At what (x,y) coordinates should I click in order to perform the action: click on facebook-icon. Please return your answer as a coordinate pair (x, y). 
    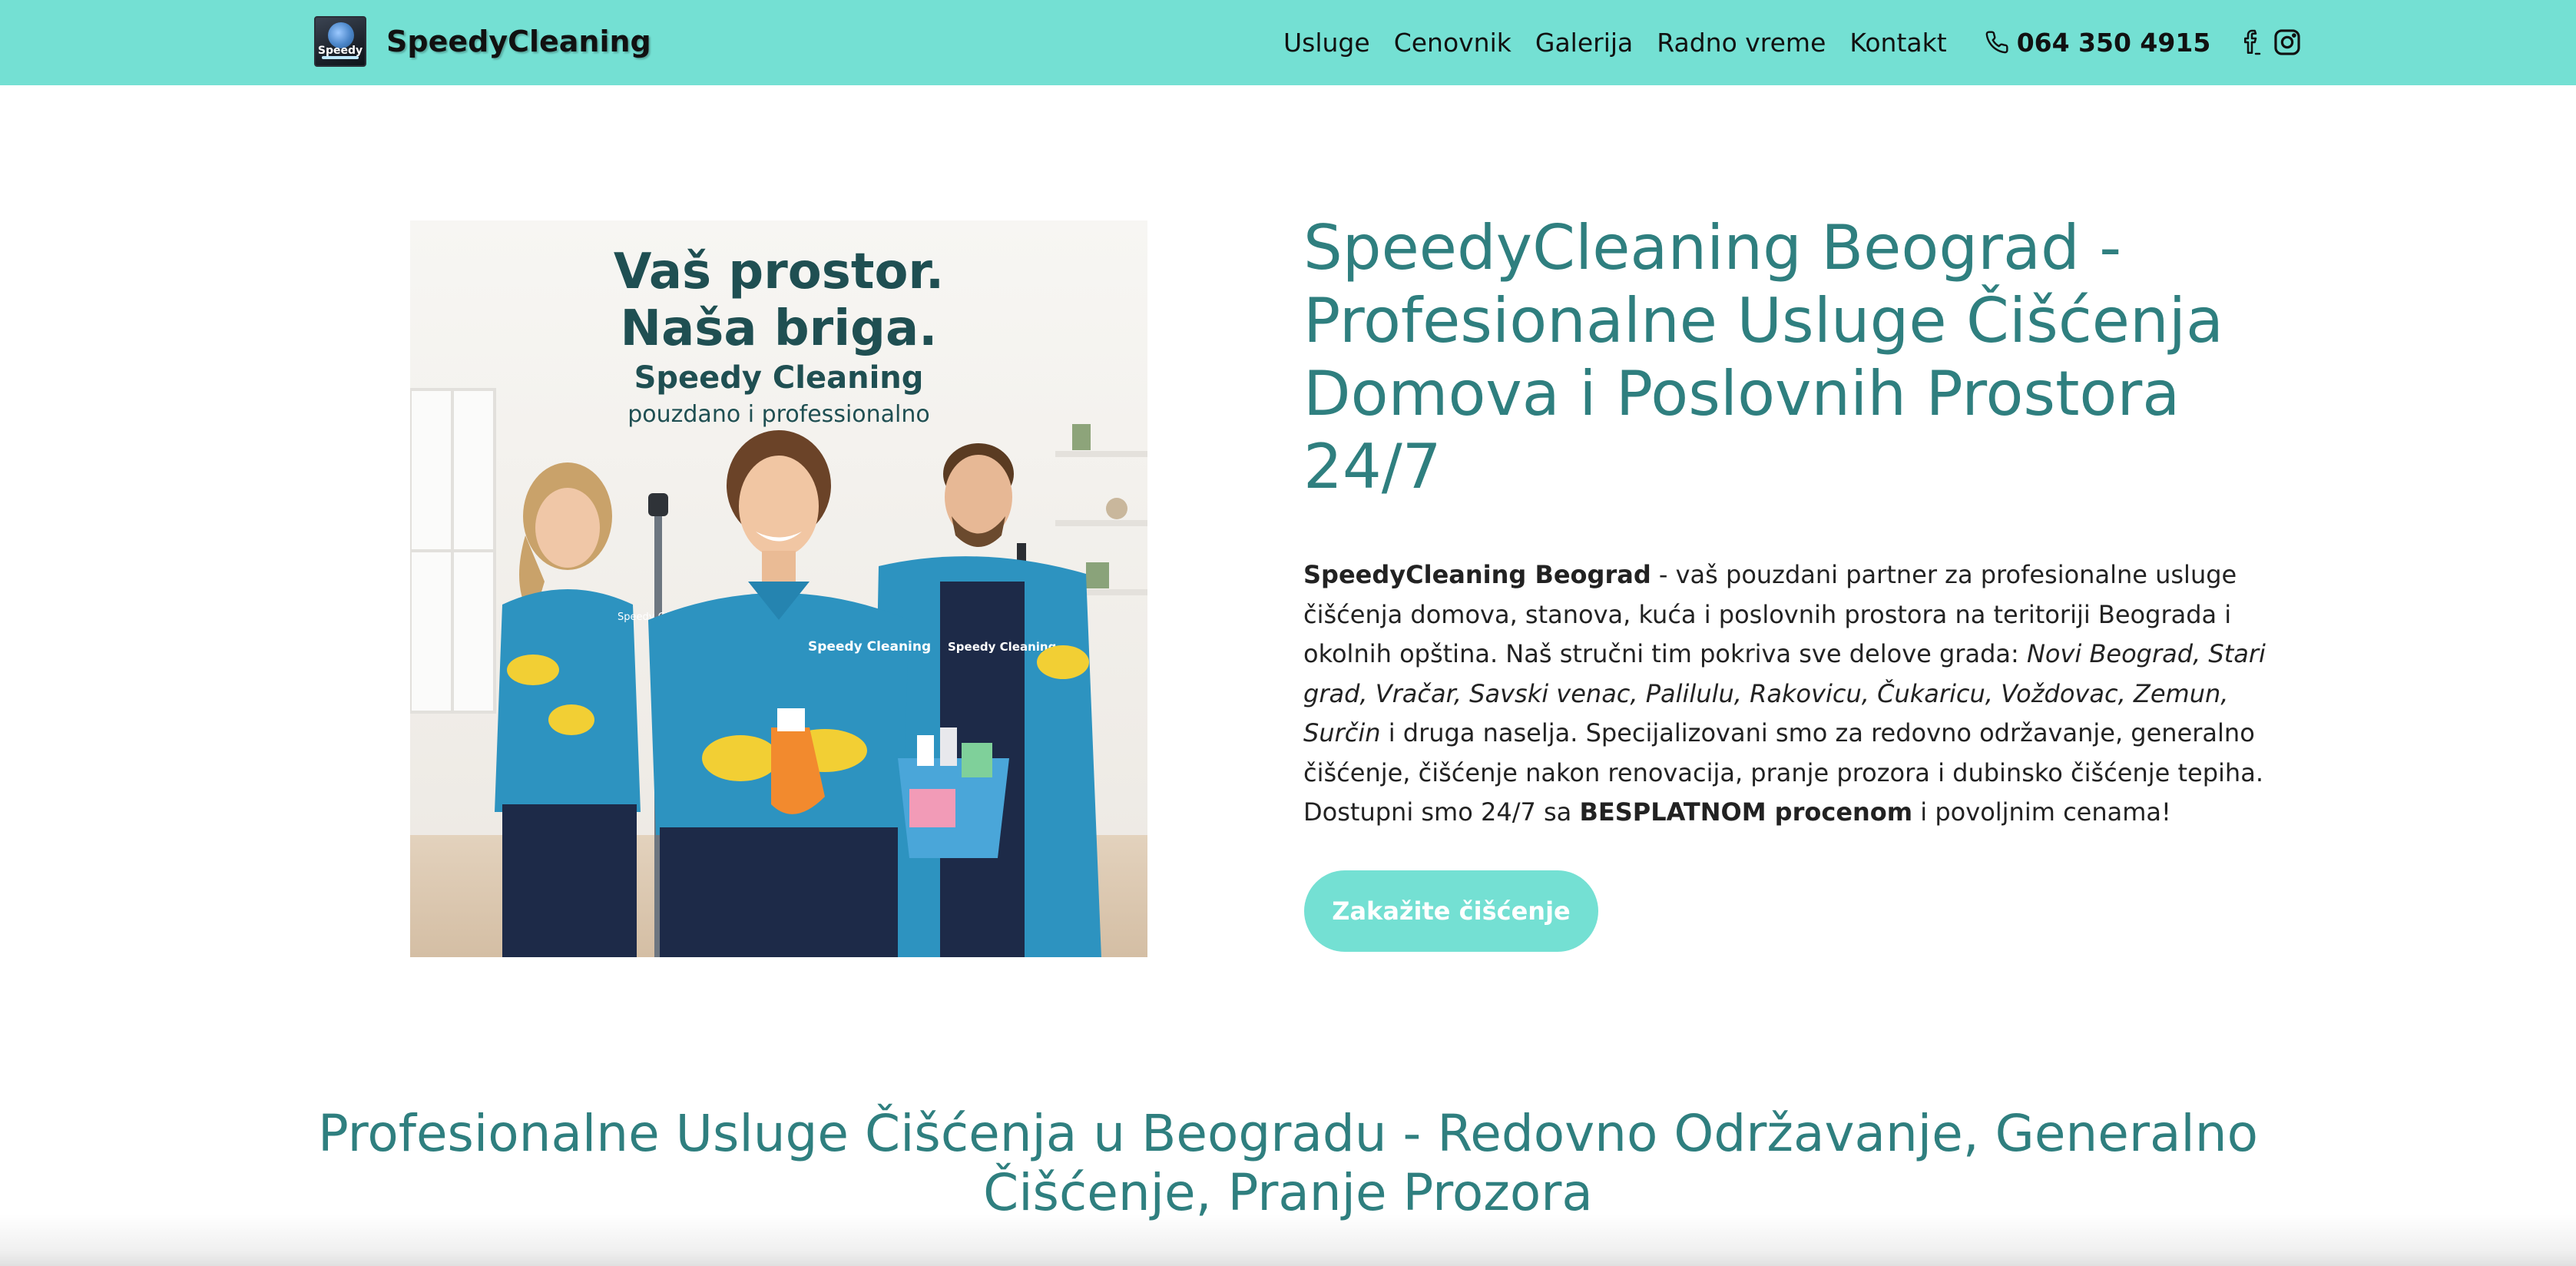
    Looking at the image, I should click on (2252, 42).